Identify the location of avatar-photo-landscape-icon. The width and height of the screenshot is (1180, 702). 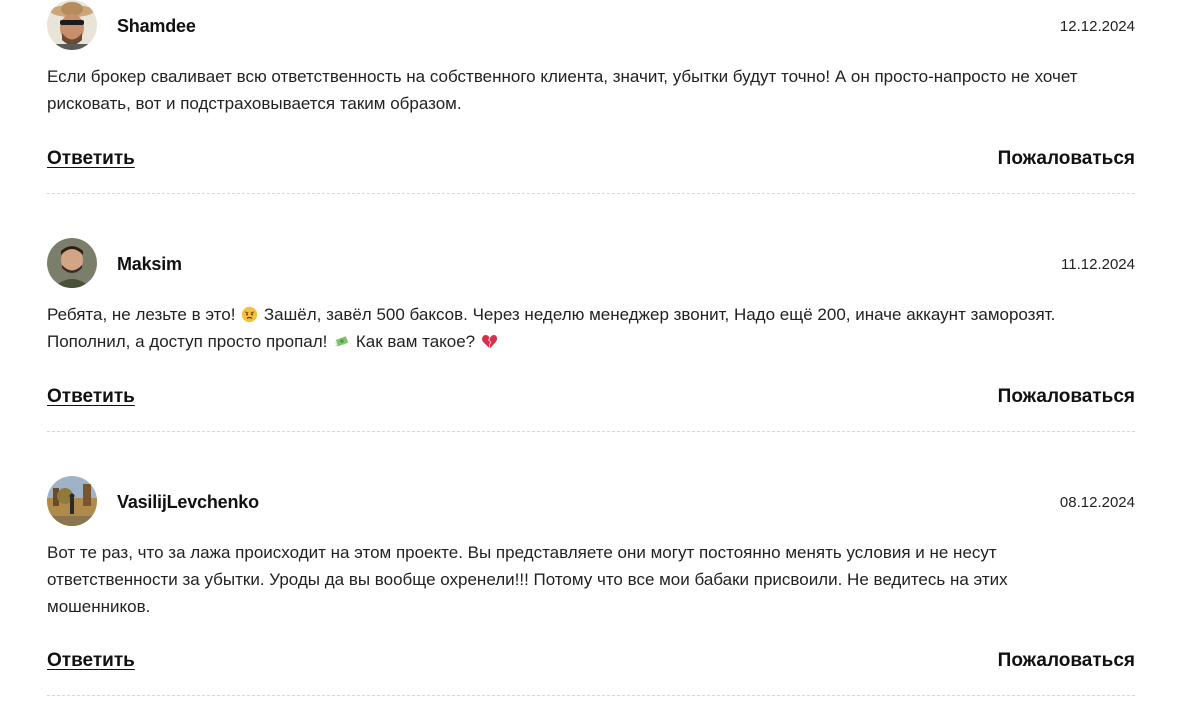
(72, 501).